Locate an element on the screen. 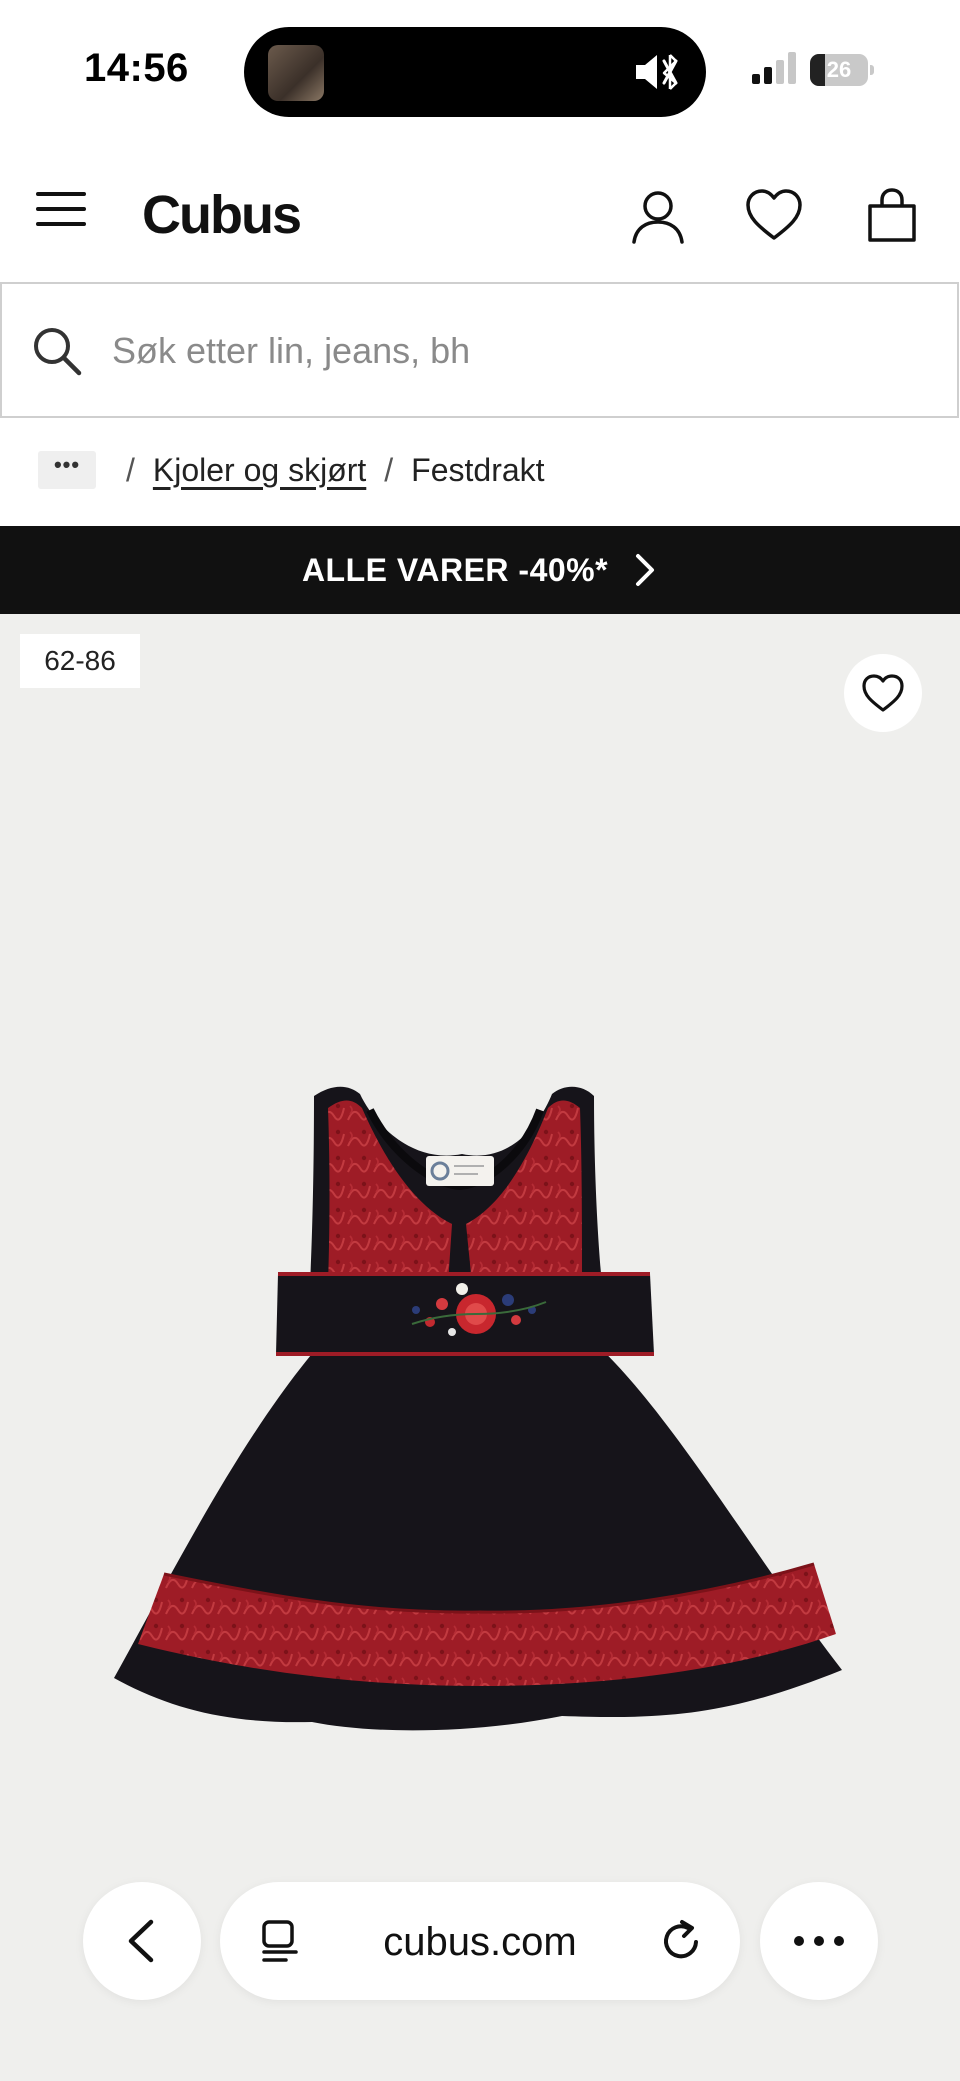  muted-speaker-icon is located at coordinates (657, 72).